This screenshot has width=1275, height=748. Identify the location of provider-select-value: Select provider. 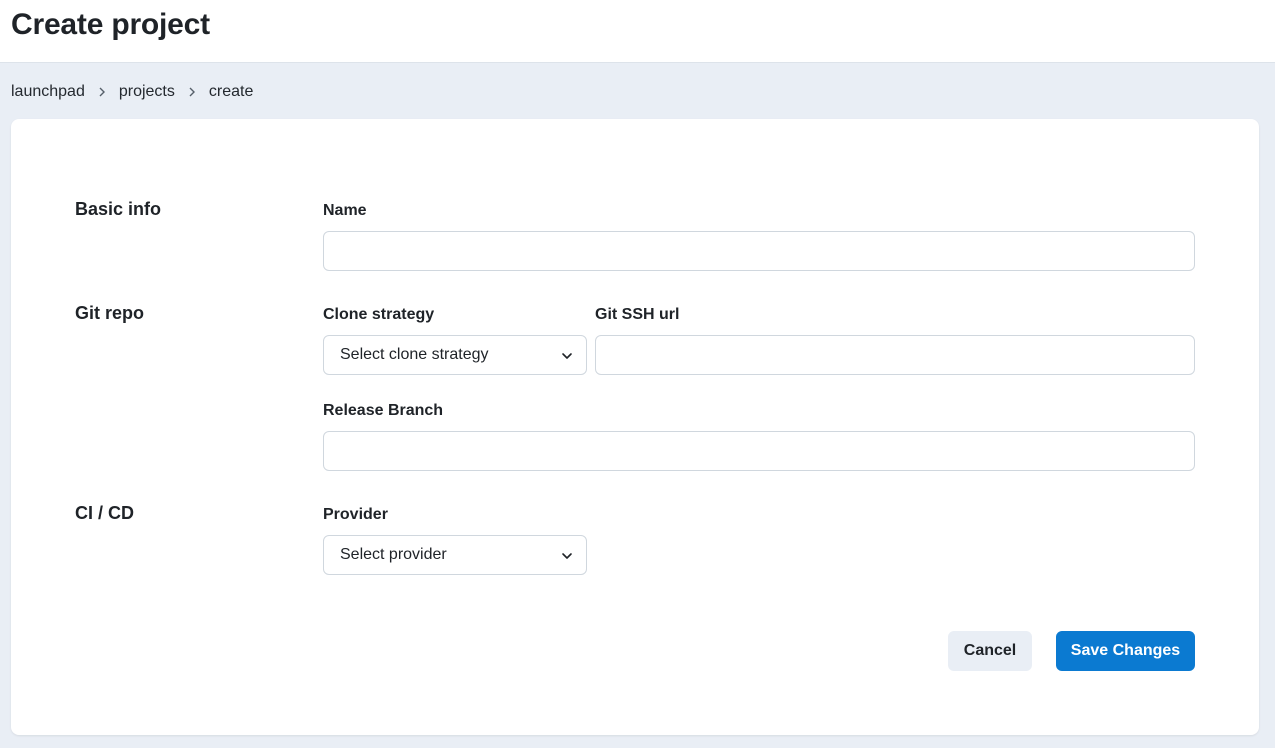
(393, 554).